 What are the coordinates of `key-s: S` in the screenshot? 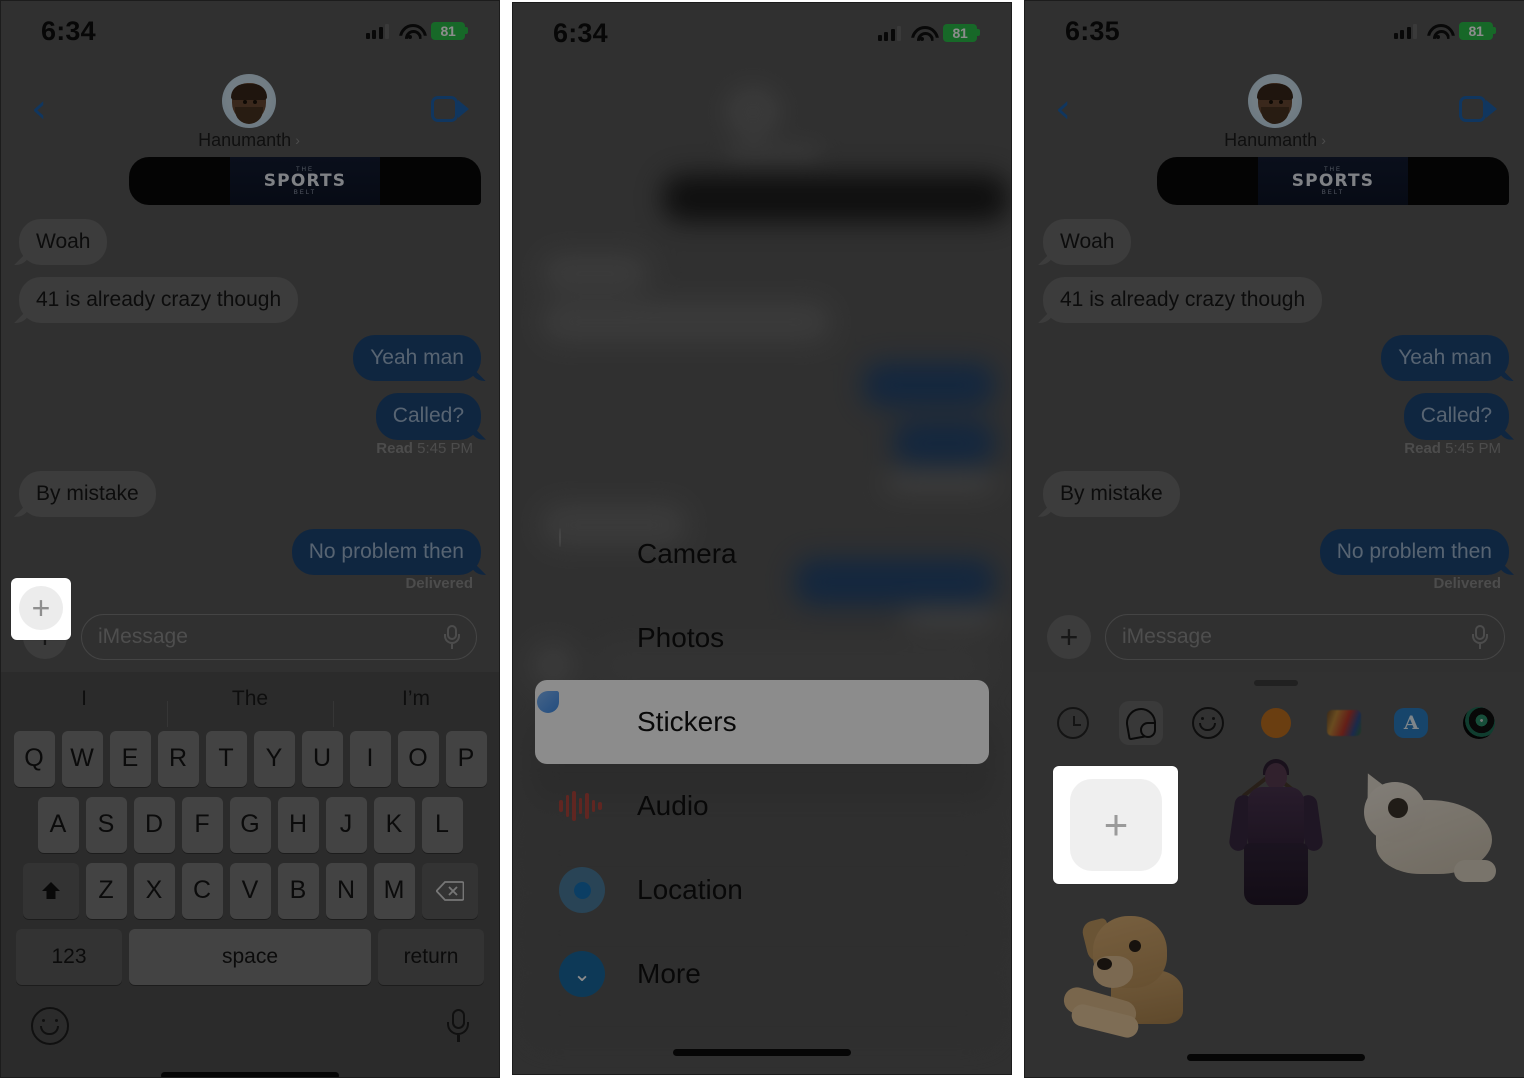 It's located at (106, 824).